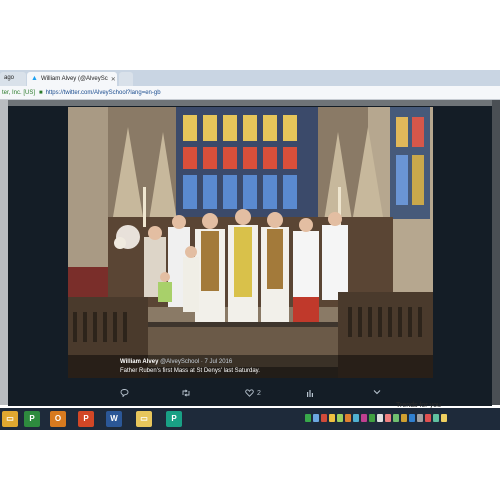 This screenshot has height=500, width=500. I want to click on author-handle: @AlveySchool, so click(179, 362).